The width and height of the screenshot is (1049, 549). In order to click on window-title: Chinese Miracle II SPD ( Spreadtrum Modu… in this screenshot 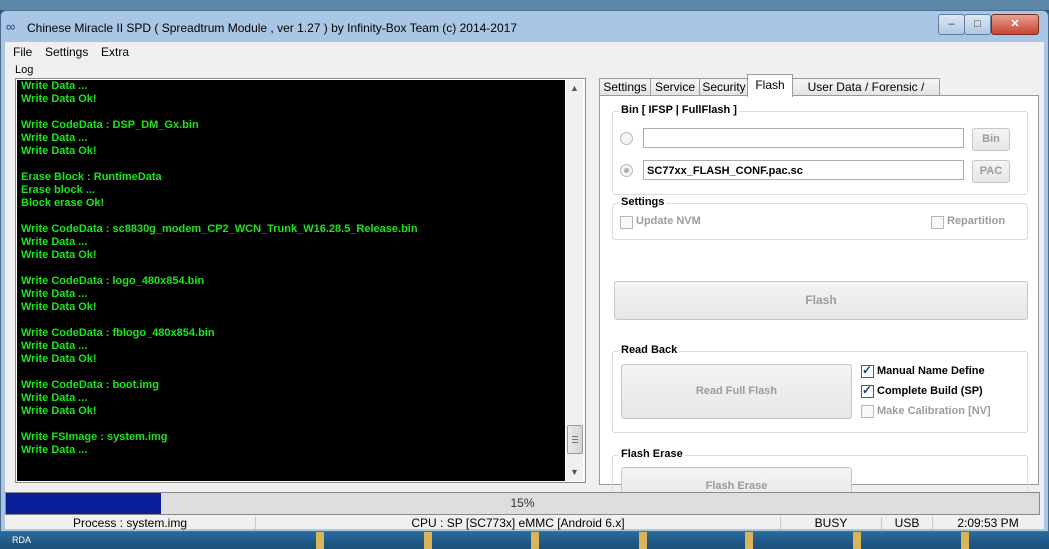, I will do `click(272, 28)`.